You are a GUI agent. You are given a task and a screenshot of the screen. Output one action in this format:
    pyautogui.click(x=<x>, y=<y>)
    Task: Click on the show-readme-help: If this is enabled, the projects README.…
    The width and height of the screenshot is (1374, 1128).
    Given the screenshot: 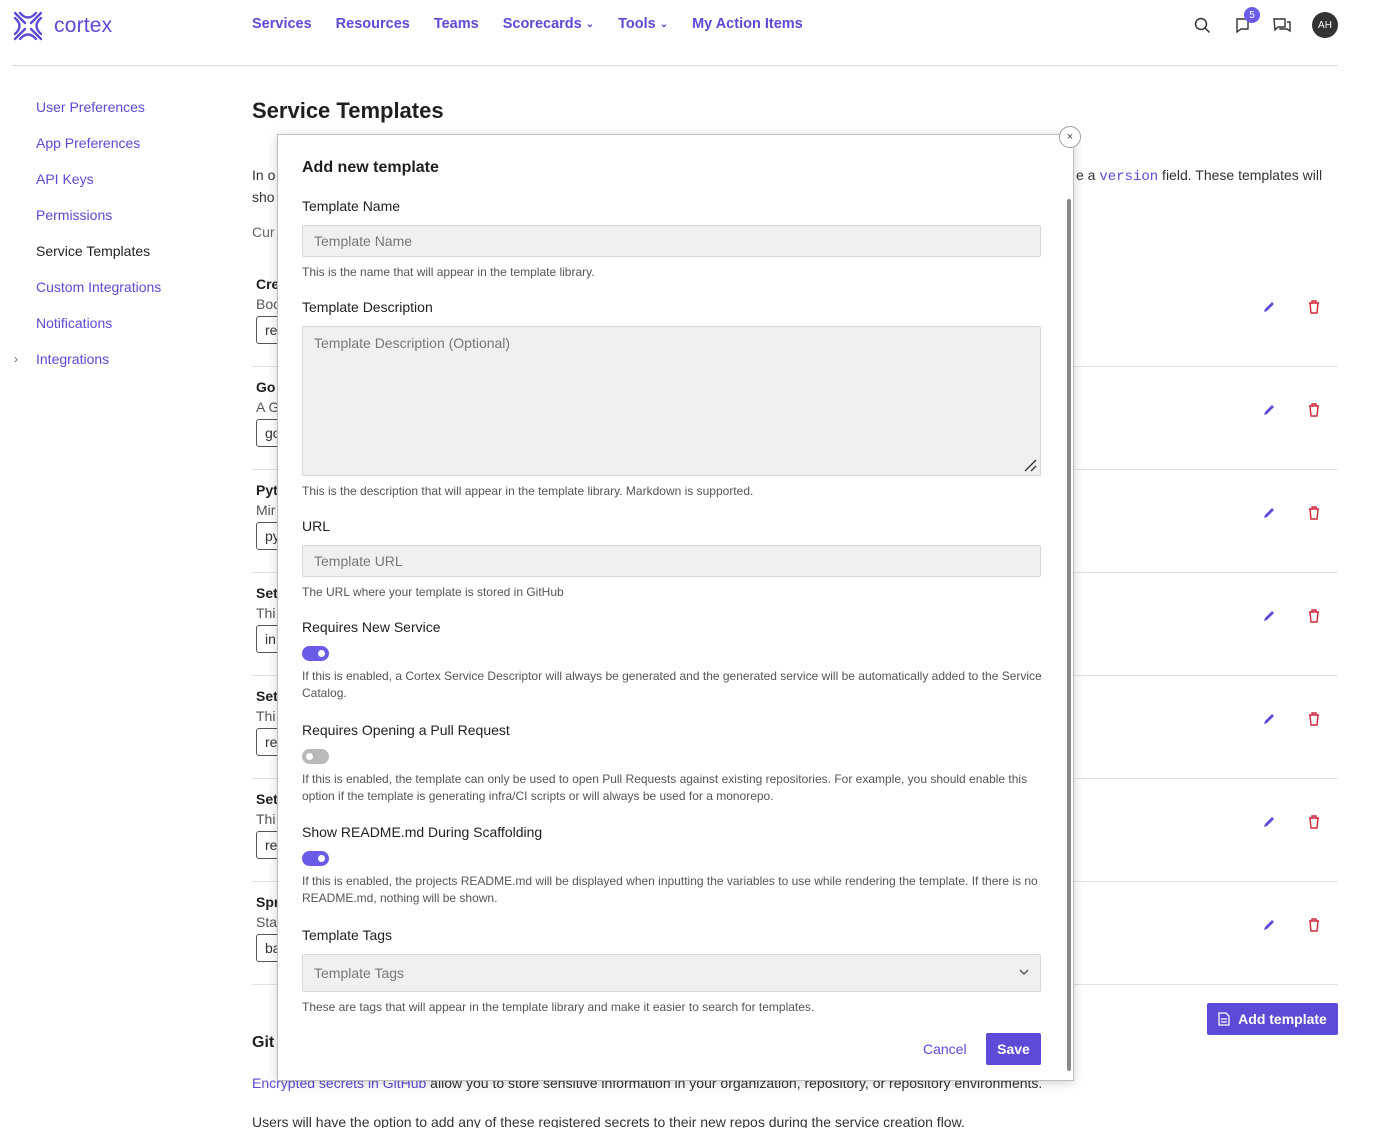 What is the action you would take?
    pyautogui.click(x=670, y=889)
    